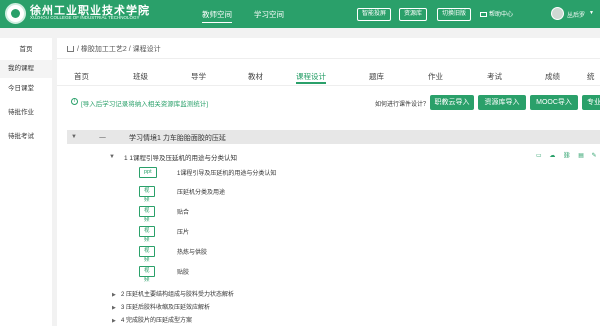  What do you see at coordinates (483, 14) in the screenshot?
I see `mail-icon` at bounding box center [483, 14].